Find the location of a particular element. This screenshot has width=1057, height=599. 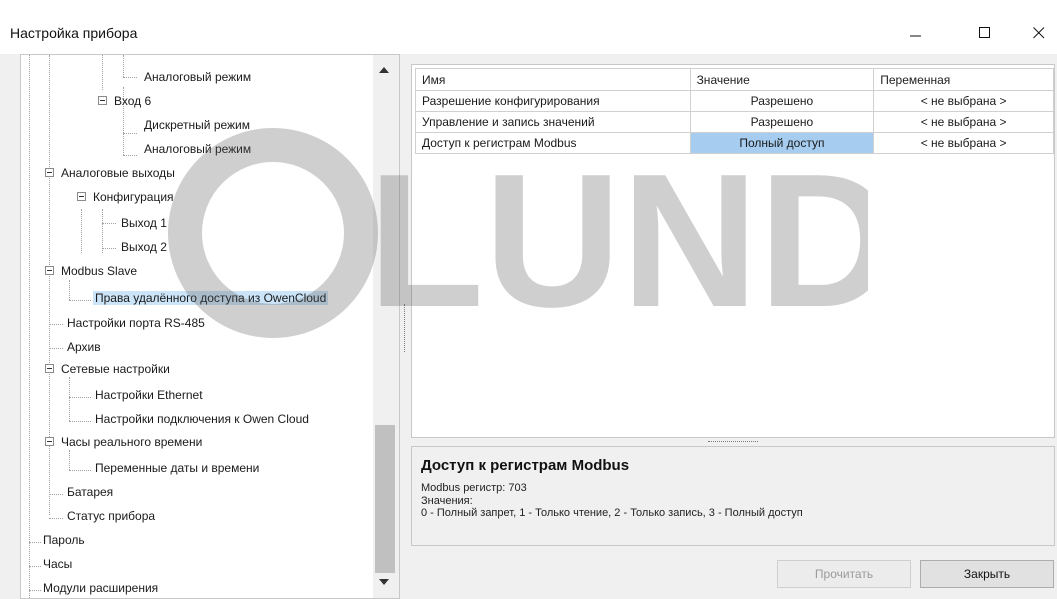

maximize-button is located at coordinates (985, 33).